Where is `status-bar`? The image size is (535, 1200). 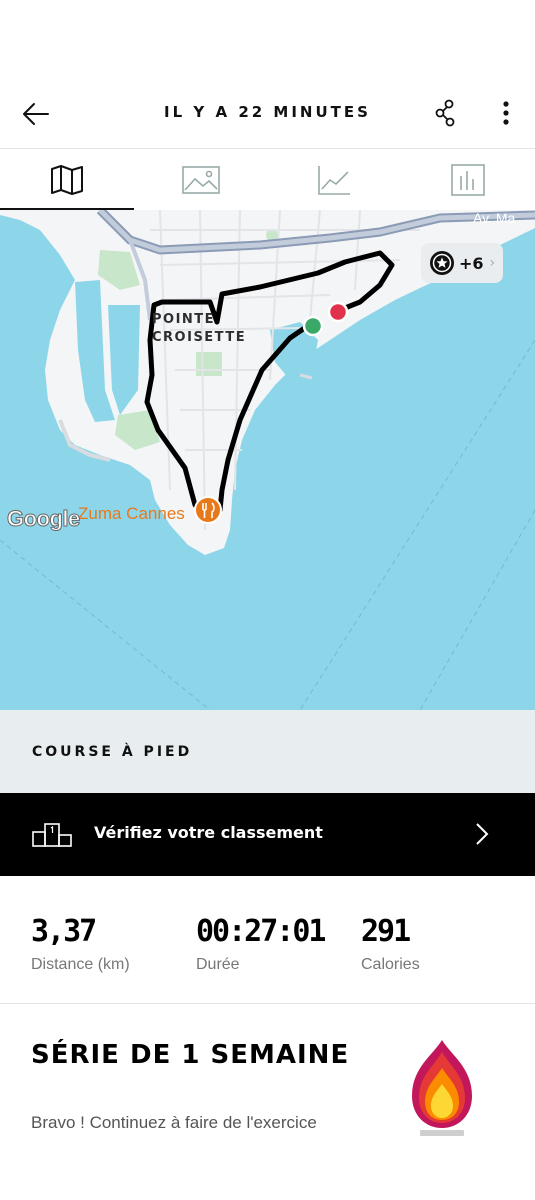
status-bar is located at coordinates (267, 35).